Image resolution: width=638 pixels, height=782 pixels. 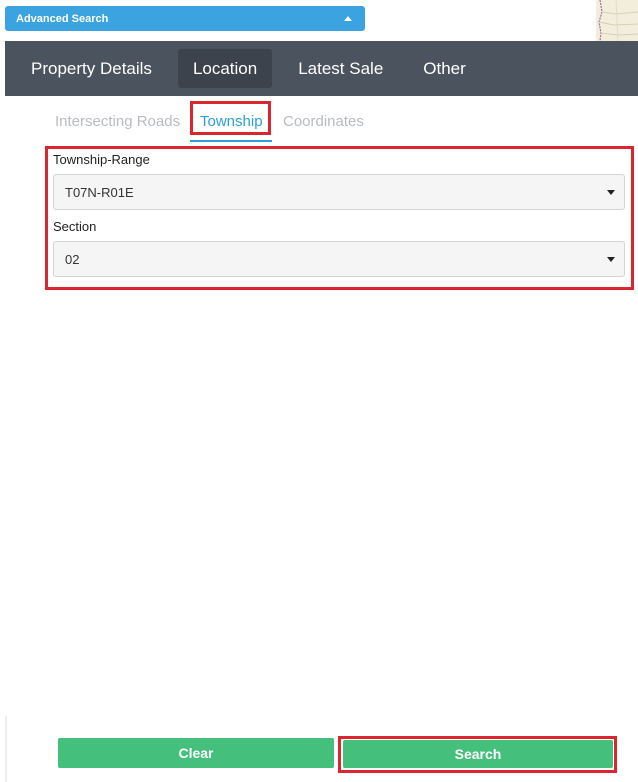 What do you see at coordinates (231, 141) in the screenshot?
I see `active-subtab-underline` at bounding box center [231, 141].